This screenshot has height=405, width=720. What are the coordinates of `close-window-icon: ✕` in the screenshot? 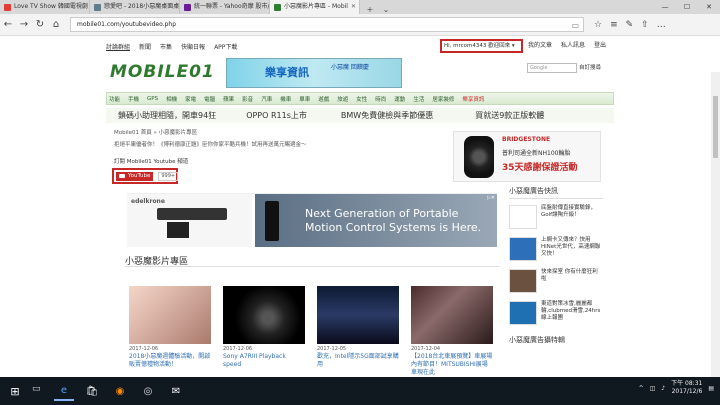 It's located at (709, 7).